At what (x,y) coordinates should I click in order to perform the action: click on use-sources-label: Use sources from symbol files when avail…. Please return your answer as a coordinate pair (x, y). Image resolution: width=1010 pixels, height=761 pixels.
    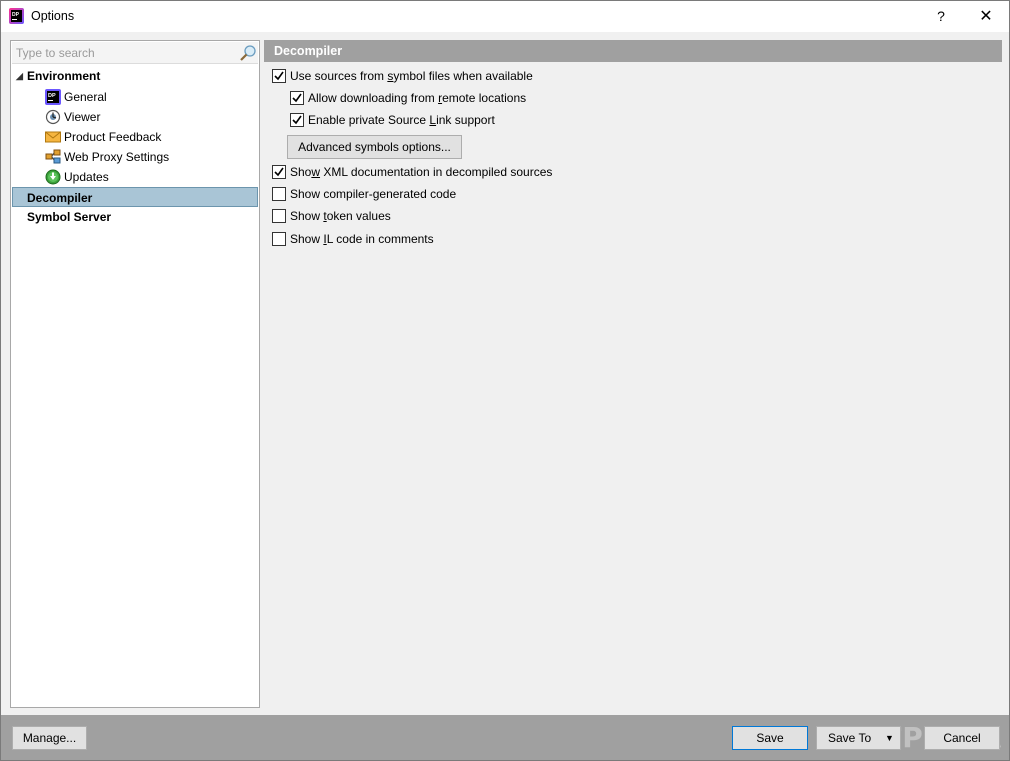
    Looking at the image, I should click on (411, 76).